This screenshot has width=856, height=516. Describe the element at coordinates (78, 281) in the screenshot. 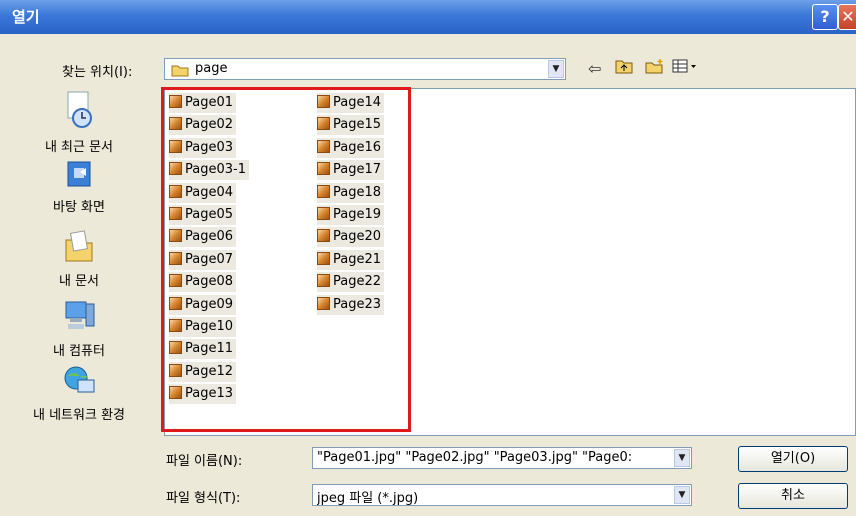

I see `place-label: 내 문서` at that location.